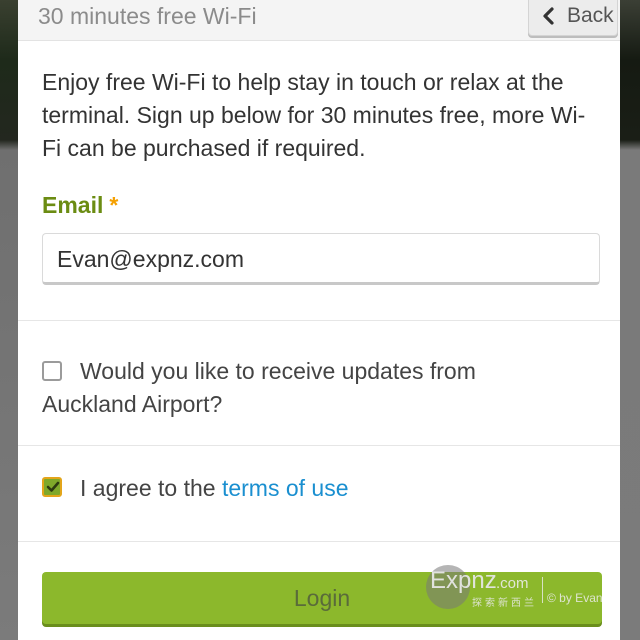 The image size is (640, 640). Describe the element at coordinates (319, 20) in the screenshot. I see `header-bar: 30 minutes free Wi-Fi Back` at that location.